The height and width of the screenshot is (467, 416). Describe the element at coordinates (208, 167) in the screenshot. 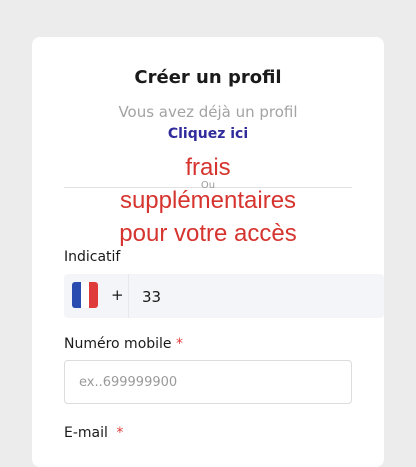

I see `overlay-line: frais` at that location.